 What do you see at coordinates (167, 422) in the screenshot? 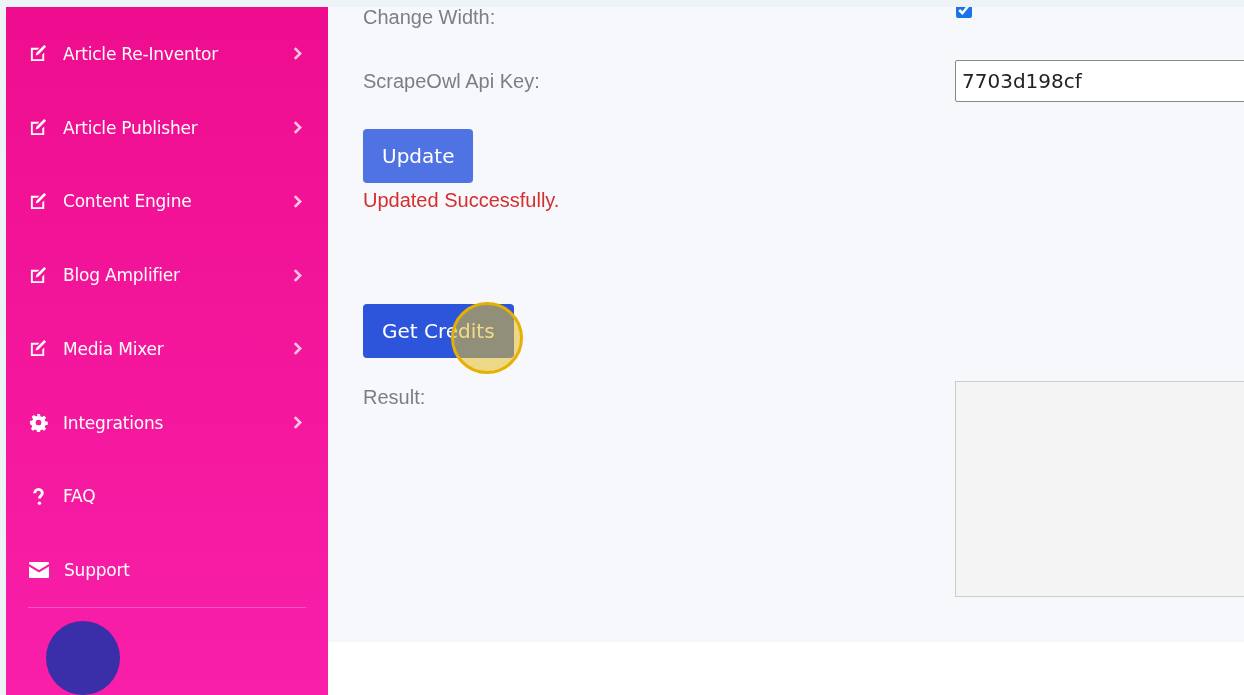
I see `sidebar-item: Integrations` at bounding box center [167, 422].